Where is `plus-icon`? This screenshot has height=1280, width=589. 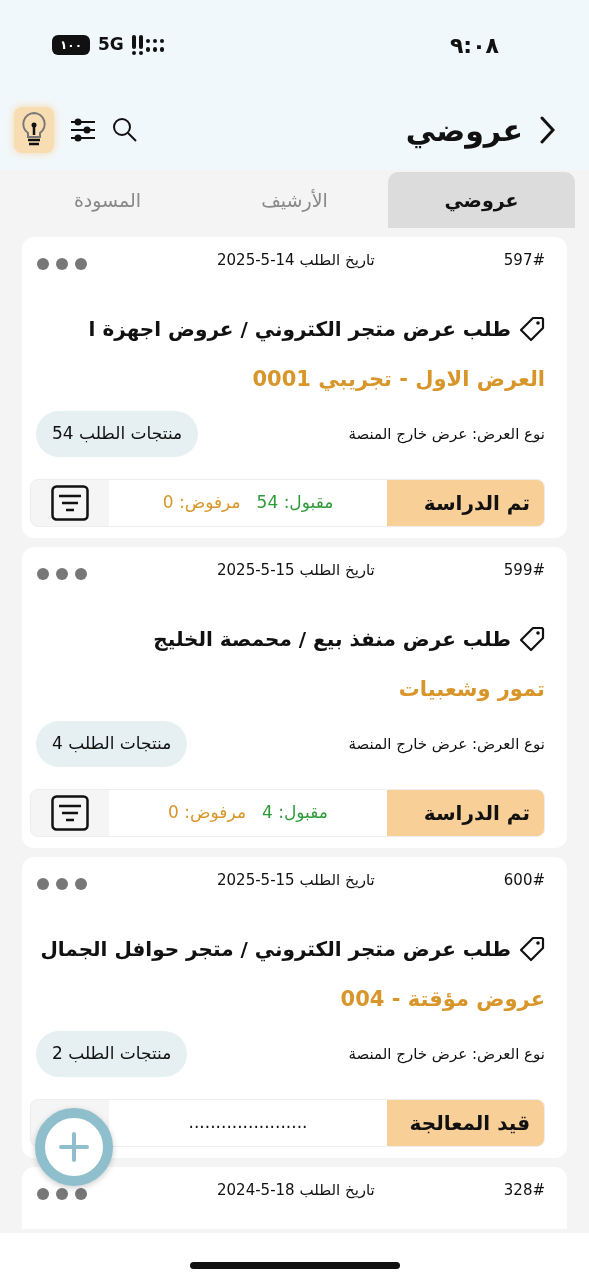 plus-icon is located at coordinates (74, 1147).